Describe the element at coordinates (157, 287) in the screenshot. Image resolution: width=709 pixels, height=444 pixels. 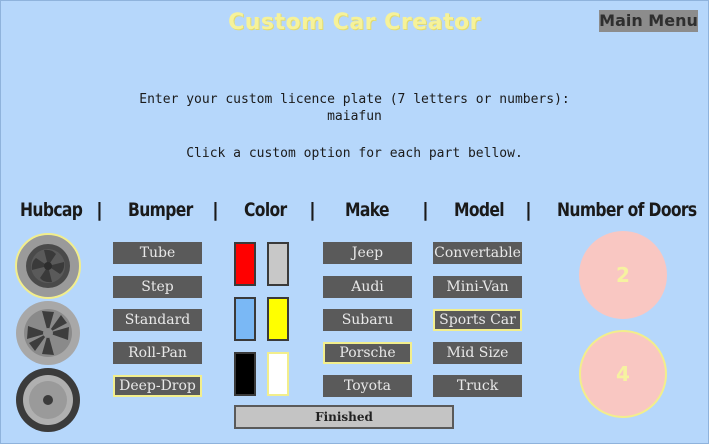
I see `bumper-option-step: Step` at that location.